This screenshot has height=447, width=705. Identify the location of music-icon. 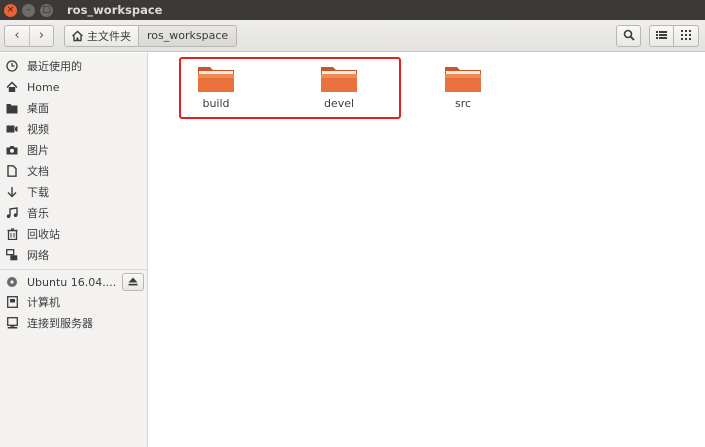
(12, 213).